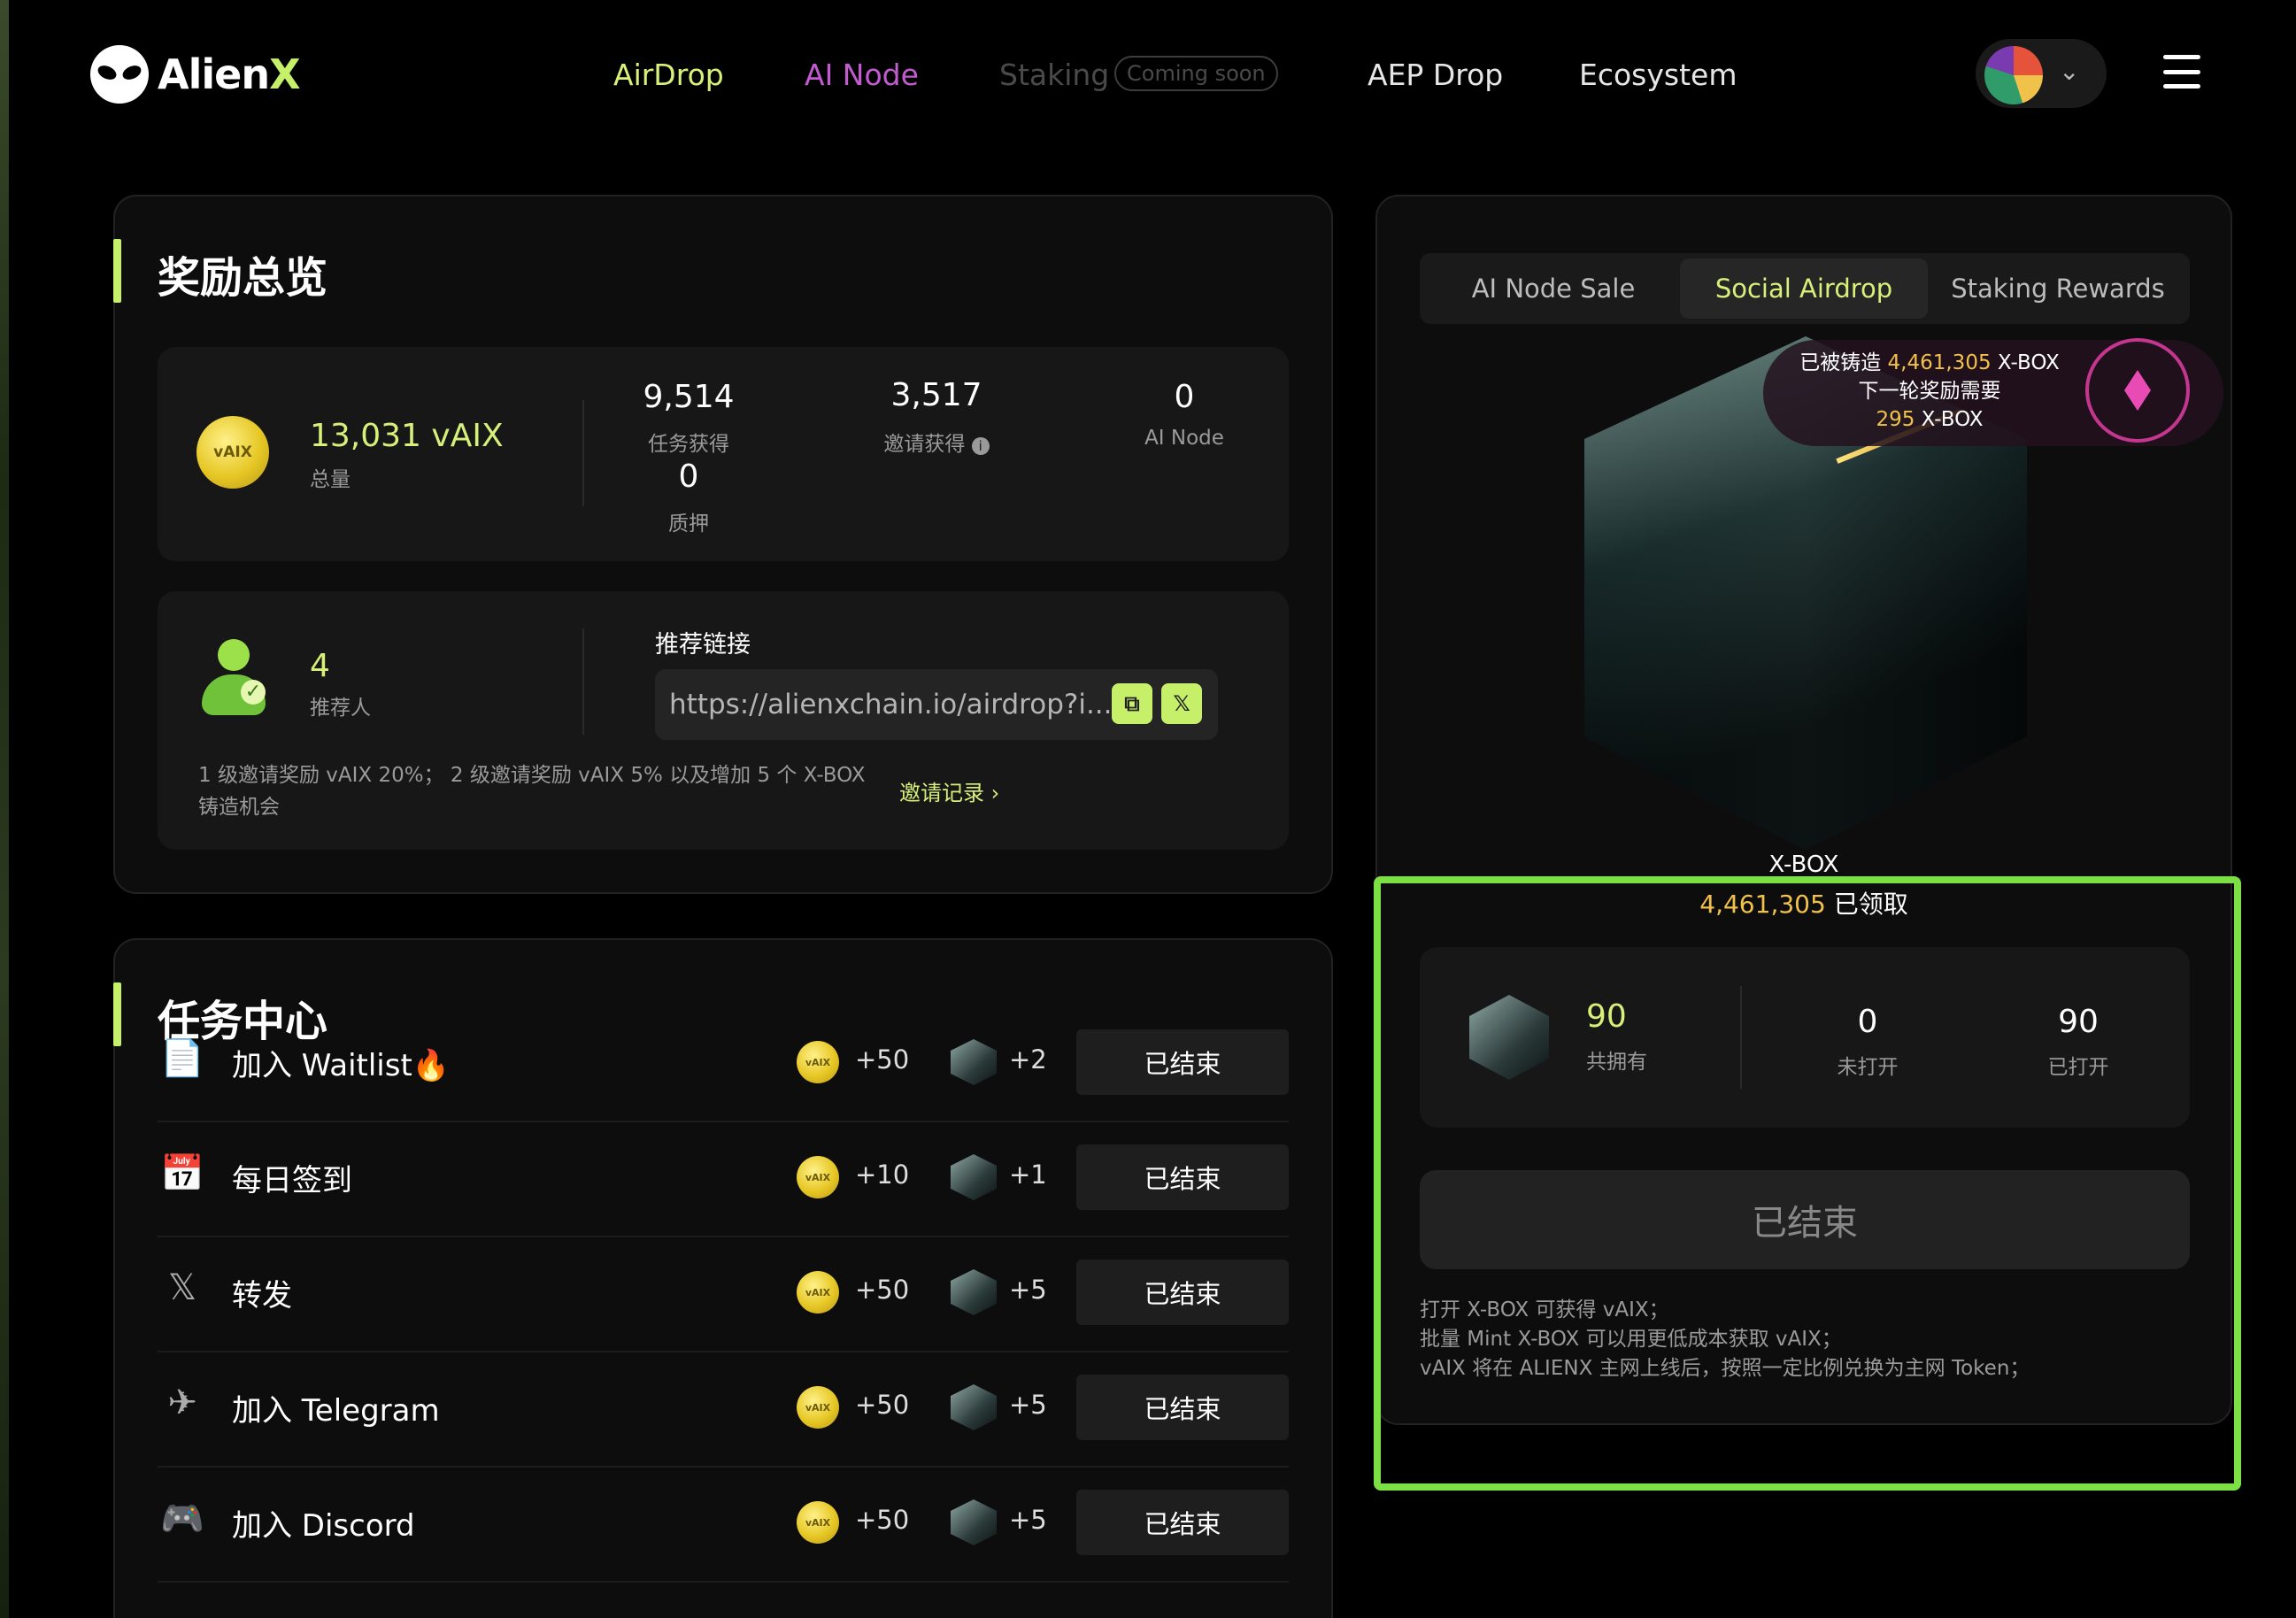  I want to click on avatar, so click(2013, 75).